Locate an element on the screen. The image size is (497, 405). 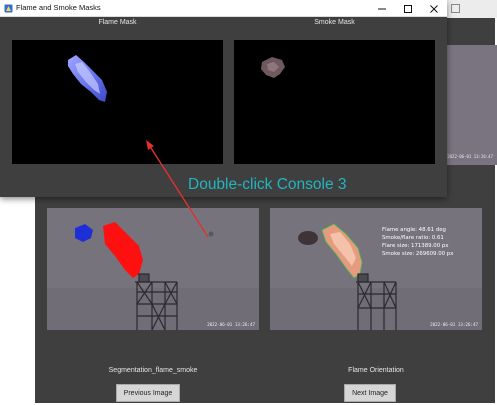
segmentation-scene is located at coordinates (153, 269).